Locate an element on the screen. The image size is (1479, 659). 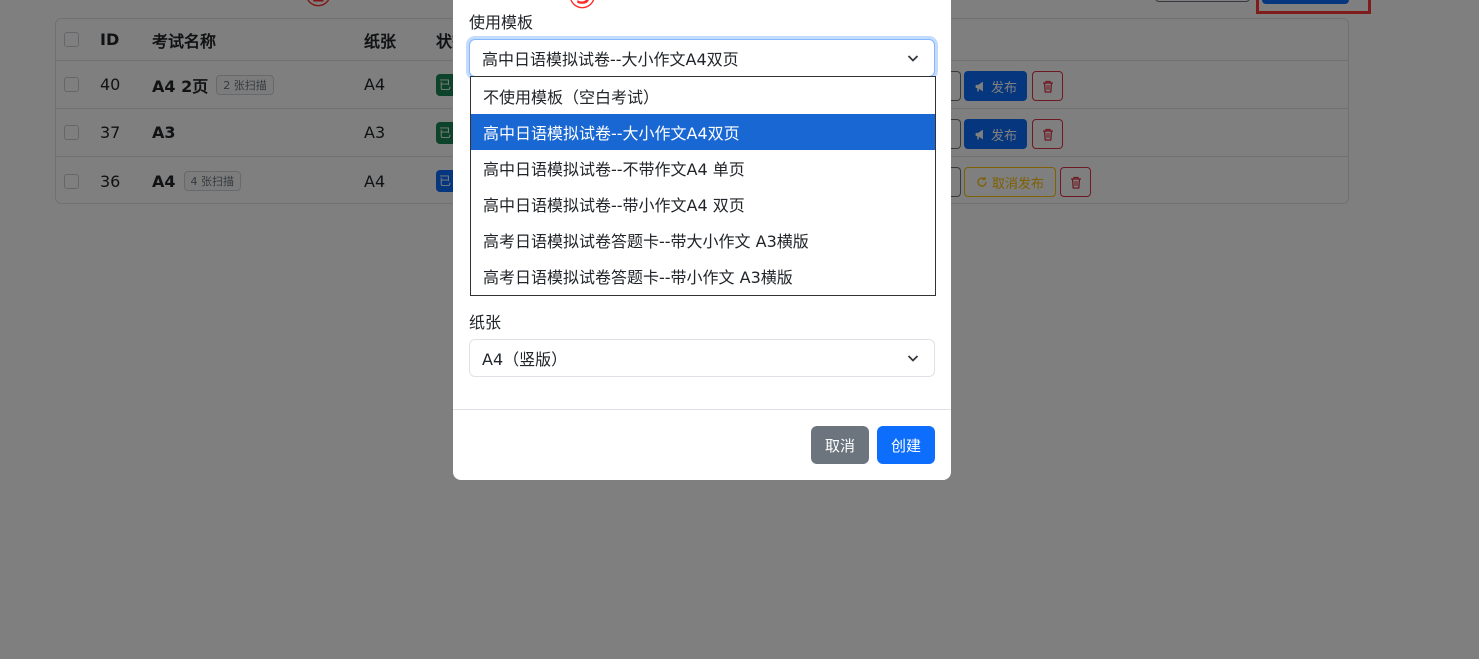
template-select: 高中日语模拟试卷--大小作文A4双页 is located at coordinates (702, 58).